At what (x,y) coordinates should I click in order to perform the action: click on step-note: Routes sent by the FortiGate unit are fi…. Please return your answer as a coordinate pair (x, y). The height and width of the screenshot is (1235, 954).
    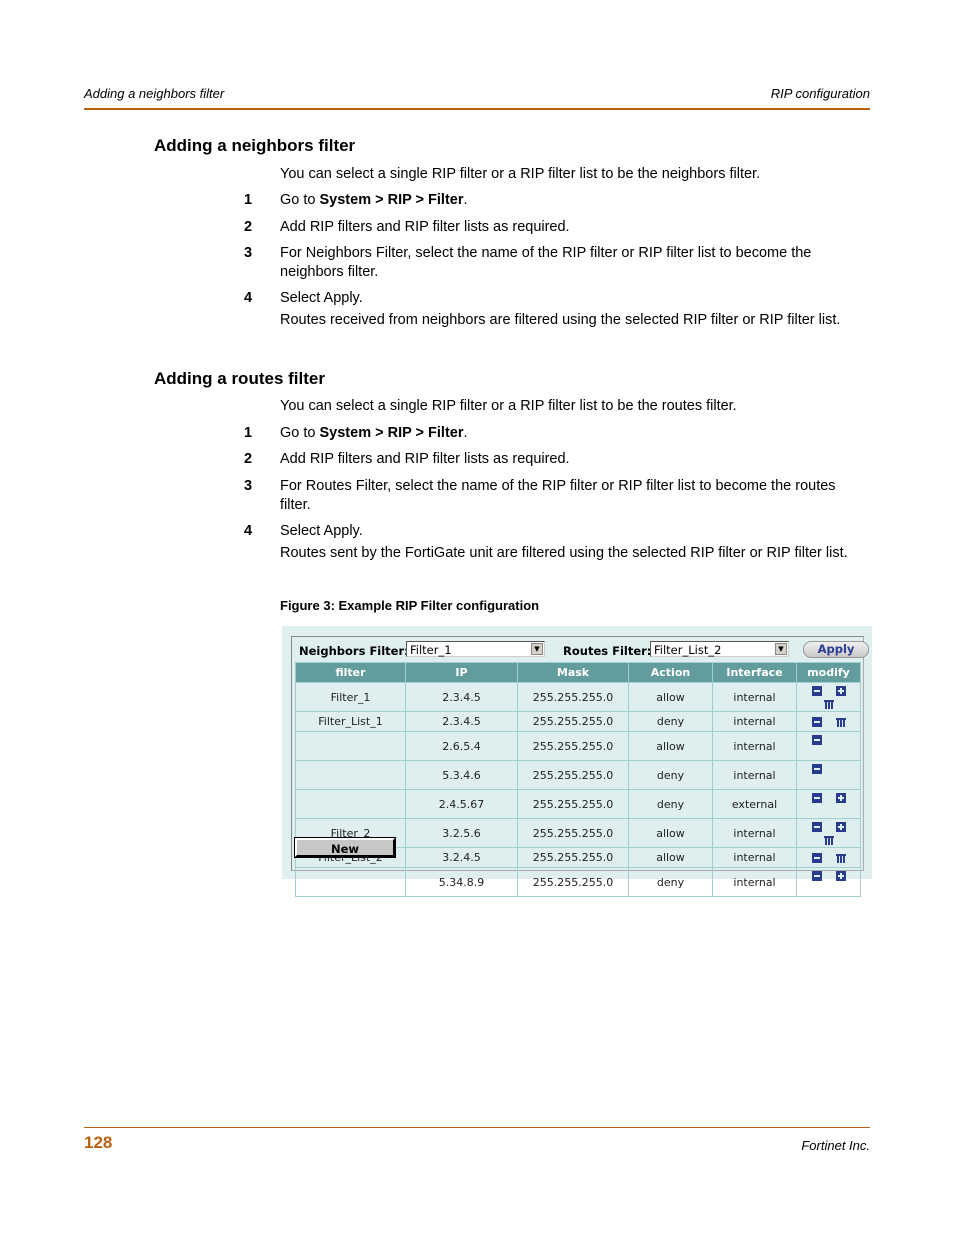
    Looking at the image, I should click on (564, 553).